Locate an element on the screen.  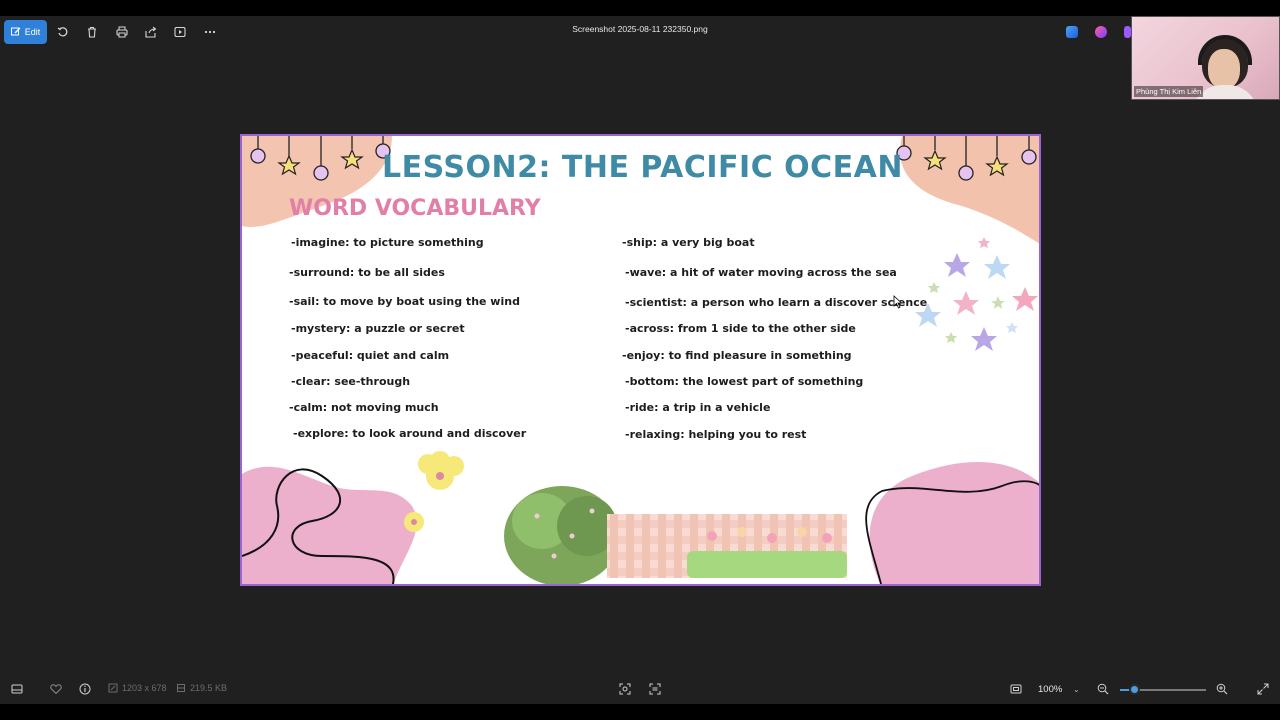
favorite-button is located at coordinates (56, 689).